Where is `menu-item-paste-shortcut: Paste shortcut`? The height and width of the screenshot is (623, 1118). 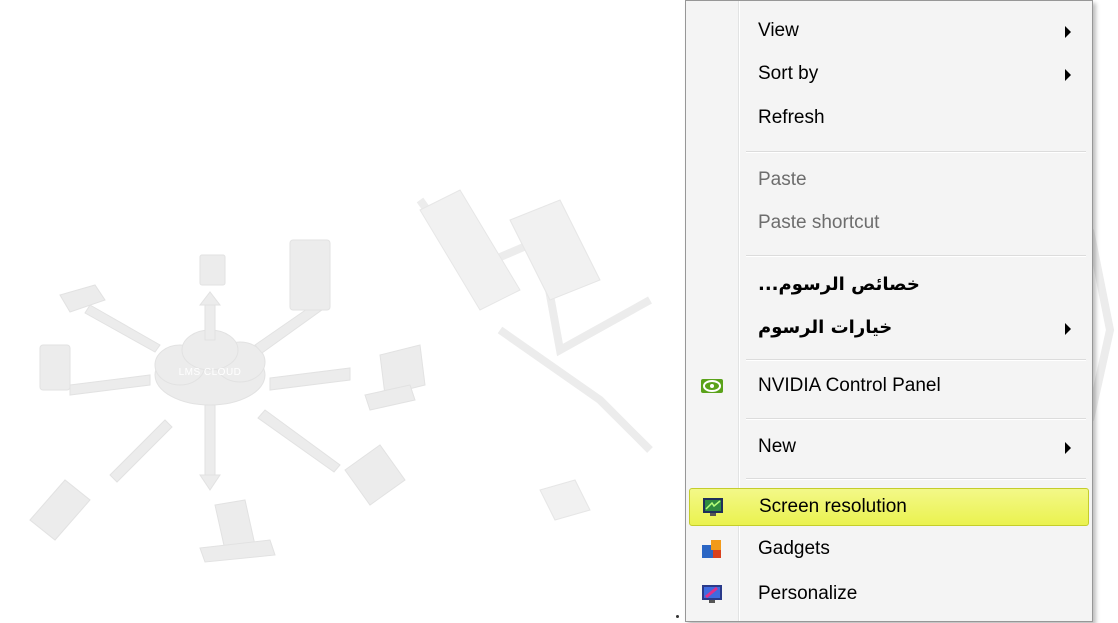 menu-item-paste-shortcut: Paste shortcut is located at coordinates (889, 224).